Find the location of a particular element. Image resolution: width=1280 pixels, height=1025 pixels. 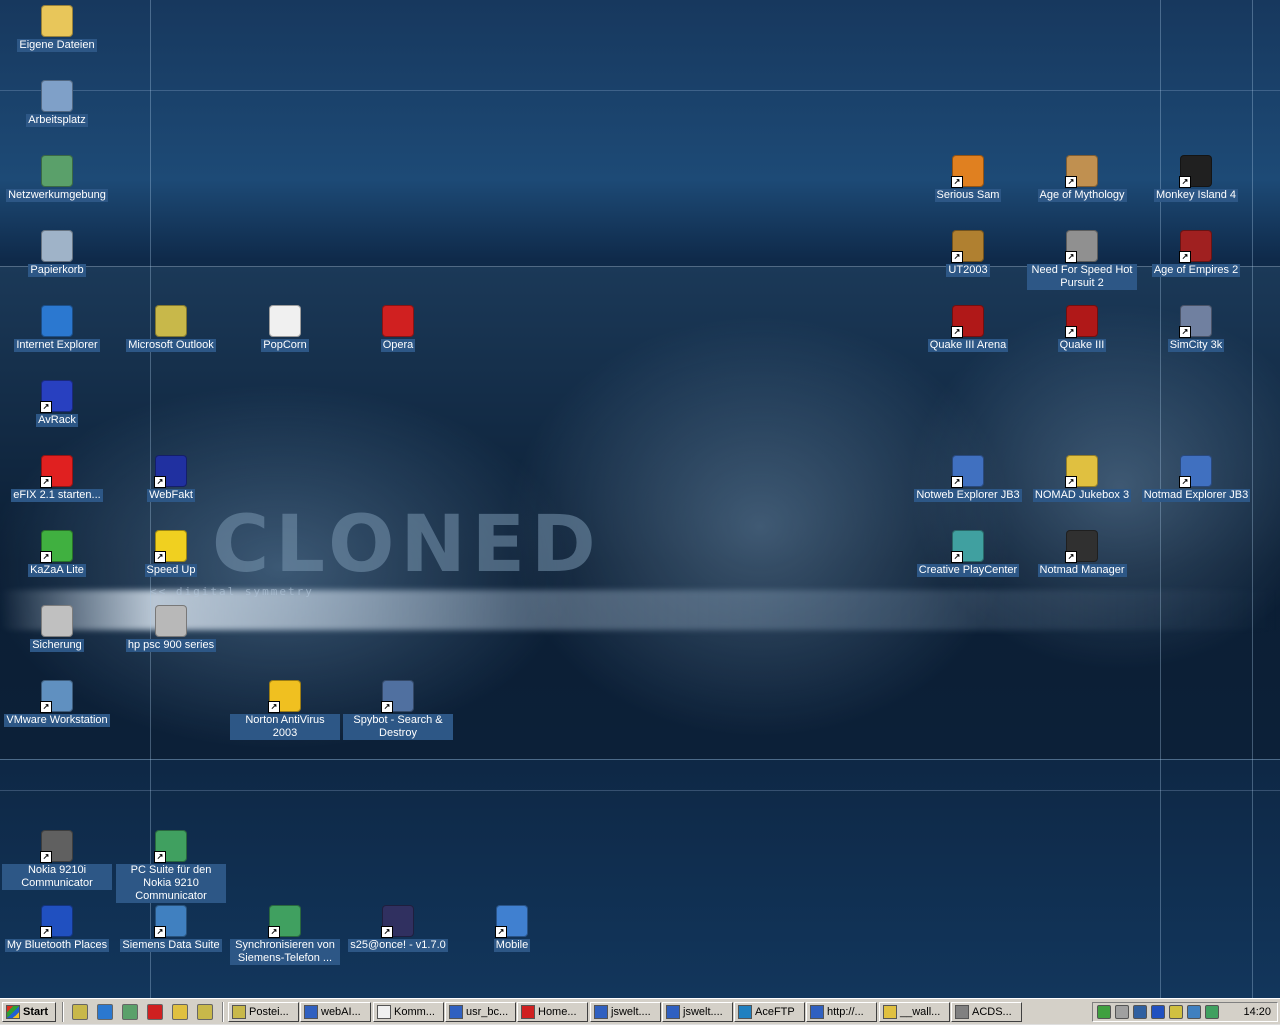

taskbar-separator is located at coordinates (63, 1012).